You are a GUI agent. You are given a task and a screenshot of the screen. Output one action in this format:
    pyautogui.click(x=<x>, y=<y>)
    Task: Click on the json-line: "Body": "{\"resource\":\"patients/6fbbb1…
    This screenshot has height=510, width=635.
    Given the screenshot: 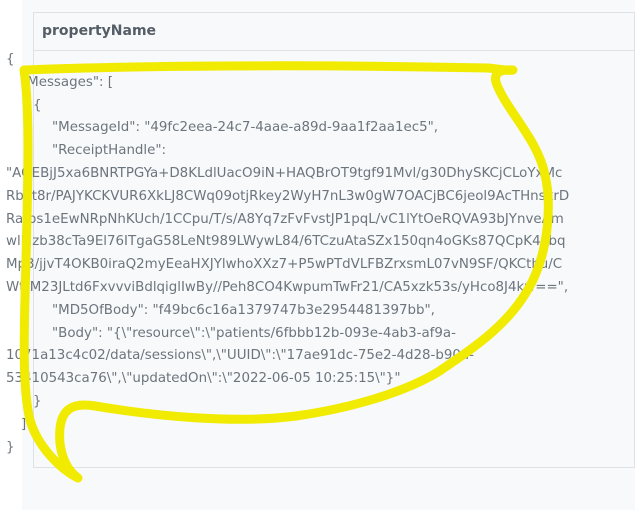 What is the action you would take?
    pyautogui.click(x=254, y=333)
    